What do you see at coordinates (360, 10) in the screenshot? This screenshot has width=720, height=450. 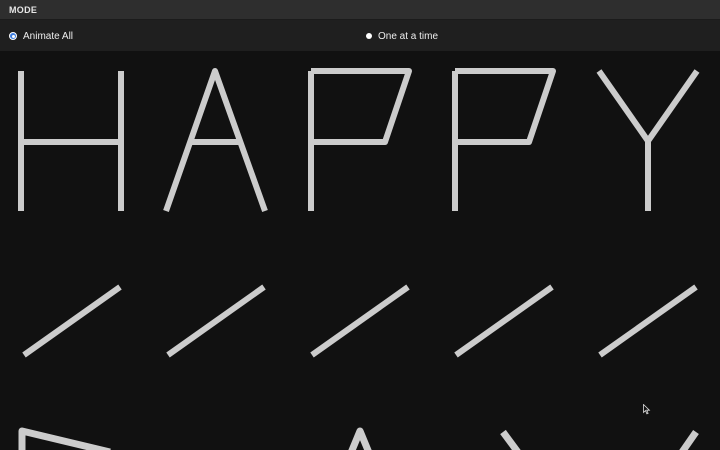 I see `header-bar: MODE` at bounding box center [360, 10].